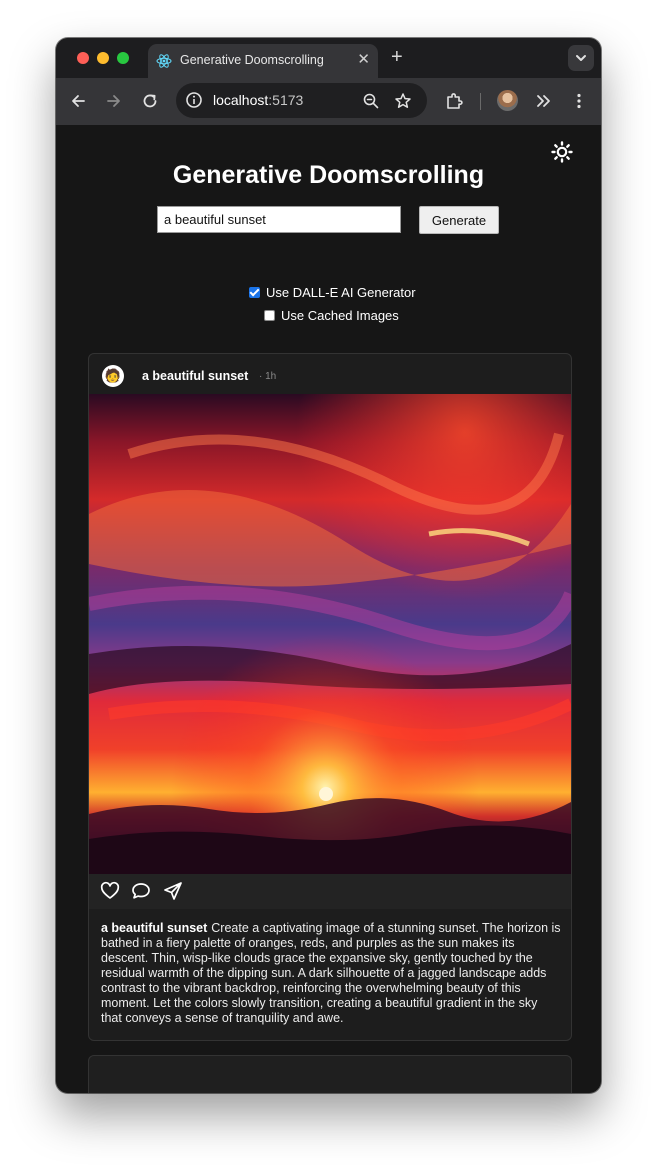 The height and width of the screenshot is (1167, 657). Describe the element at coordinates (195, 376) in the screenshot. I see `post-username: a beautiful sunset` at that location.